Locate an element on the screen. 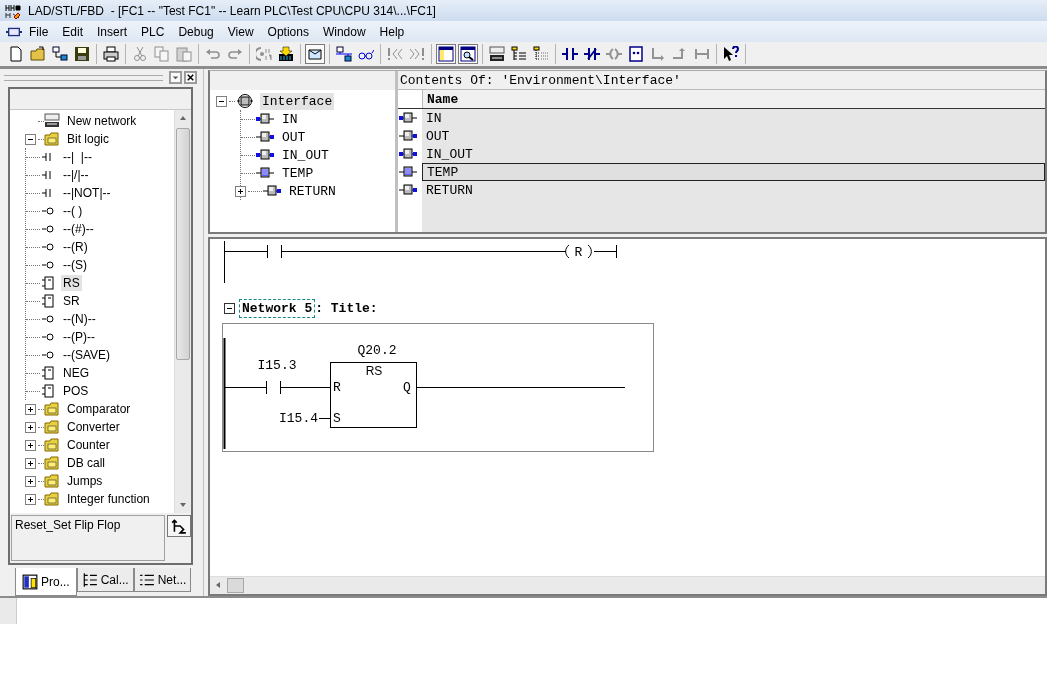  network-icon is located at coordinates (344, 54).